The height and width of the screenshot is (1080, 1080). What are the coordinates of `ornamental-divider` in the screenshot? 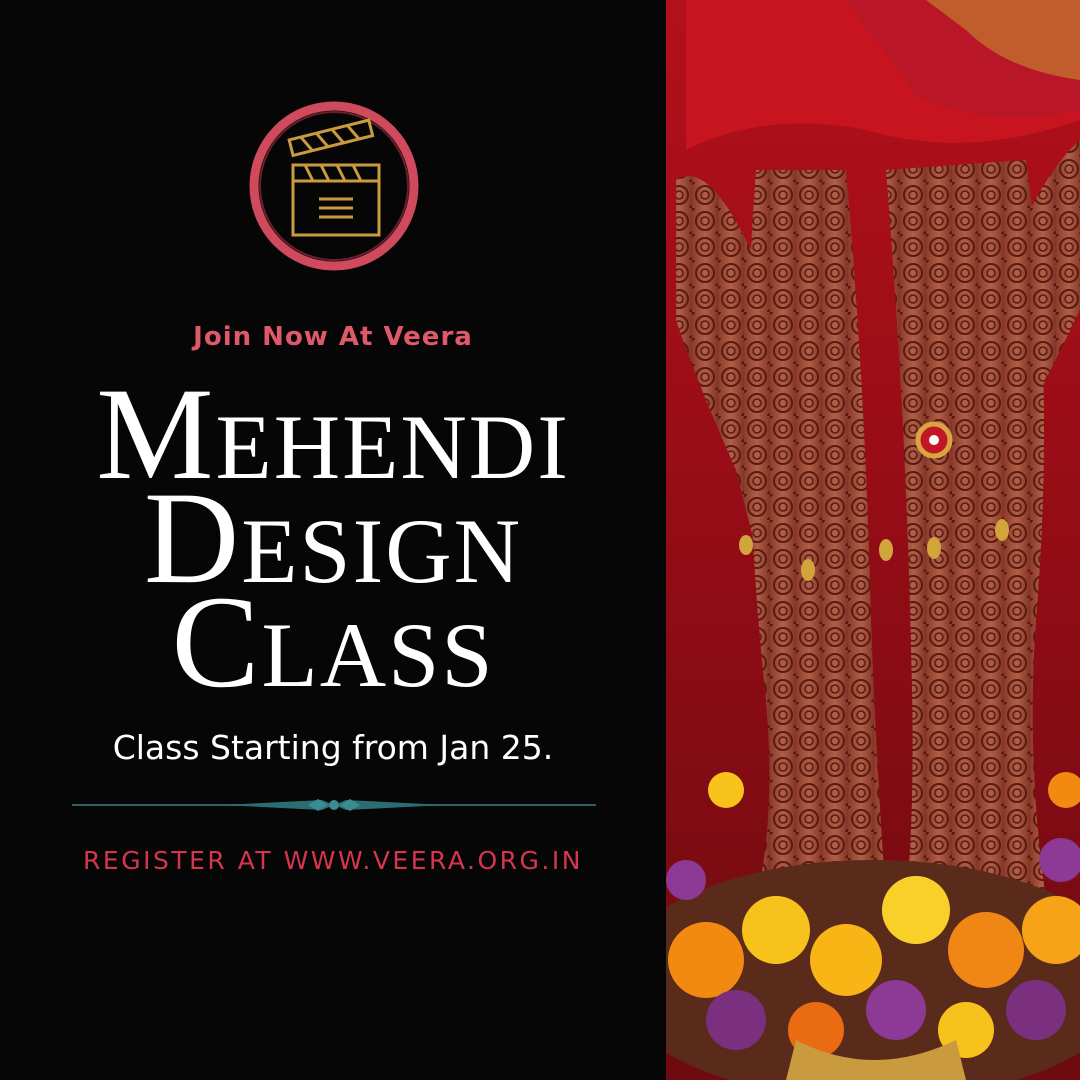 It's located at (334, 805).